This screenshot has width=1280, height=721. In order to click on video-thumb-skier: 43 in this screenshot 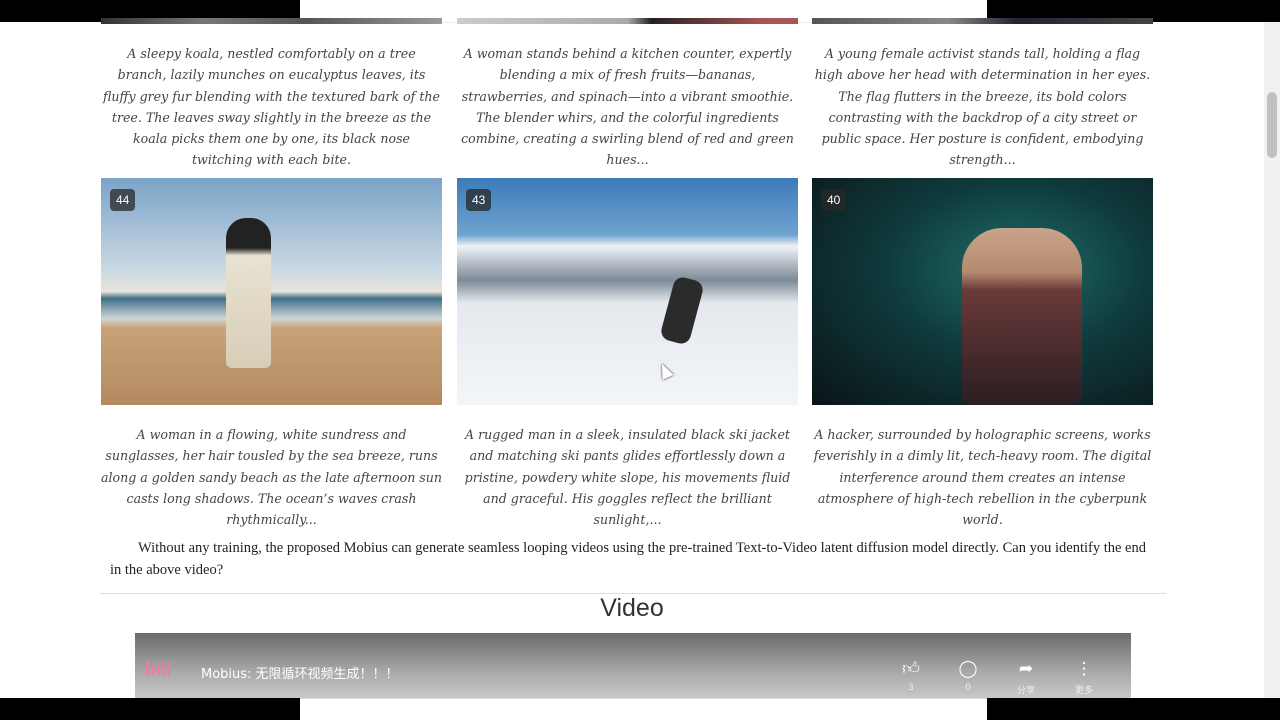, I will do `click(627, 291)`.